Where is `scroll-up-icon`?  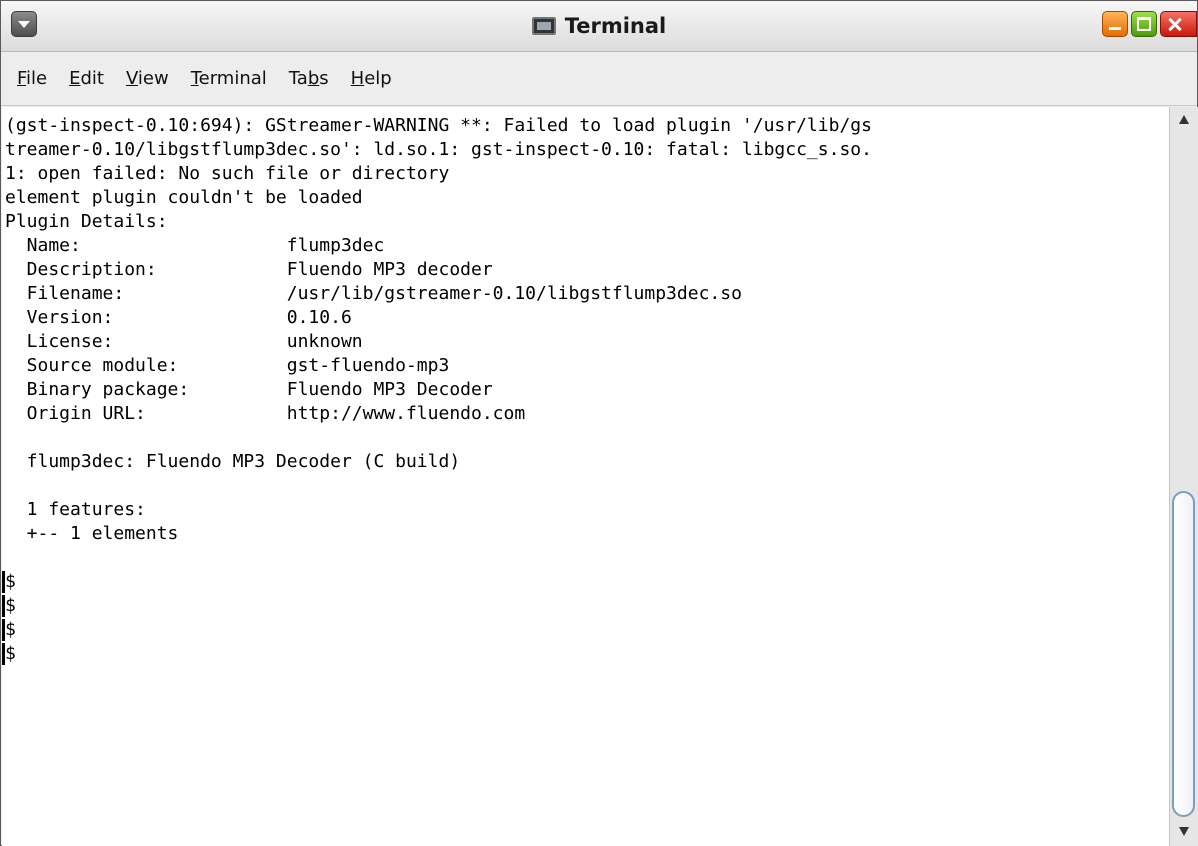 scroll-up-icon is located at coordinates (1184, 119).